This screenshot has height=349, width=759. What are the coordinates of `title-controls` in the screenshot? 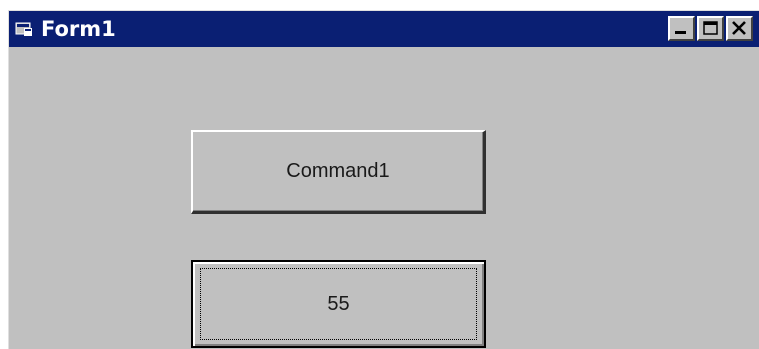 It's located at (710, 28).